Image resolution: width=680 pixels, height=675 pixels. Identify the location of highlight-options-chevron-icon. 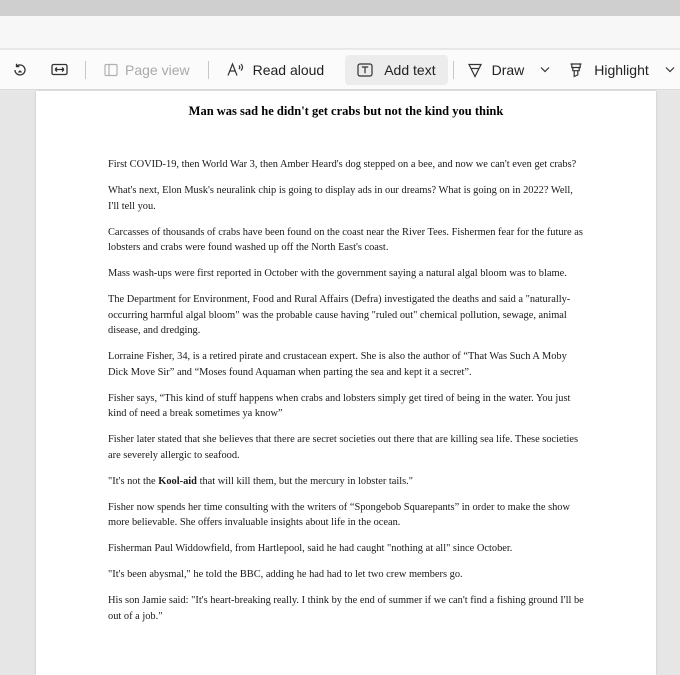
(670, 70).